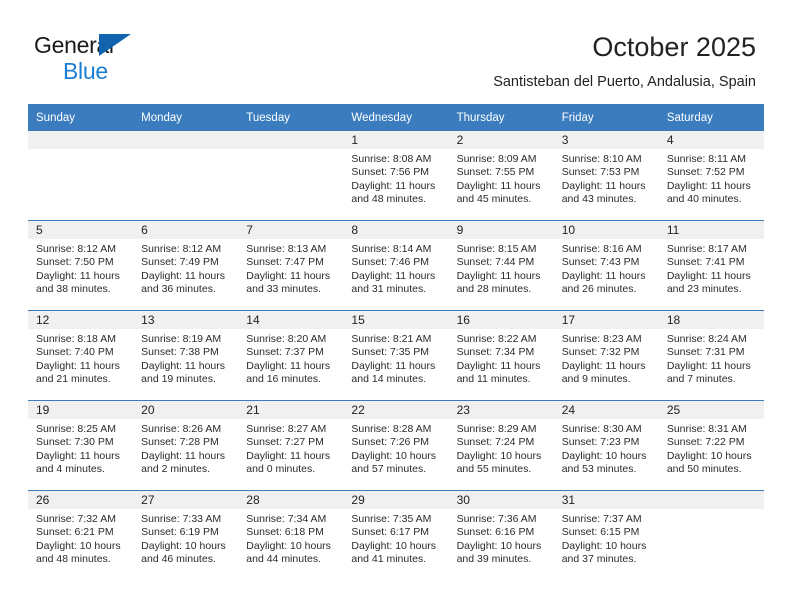 This screenshot has width=792, height=612. Describe the element at coordinates (599, 288) in the screenshot. I see `day-info-line: and 26 minutes.` at that location.